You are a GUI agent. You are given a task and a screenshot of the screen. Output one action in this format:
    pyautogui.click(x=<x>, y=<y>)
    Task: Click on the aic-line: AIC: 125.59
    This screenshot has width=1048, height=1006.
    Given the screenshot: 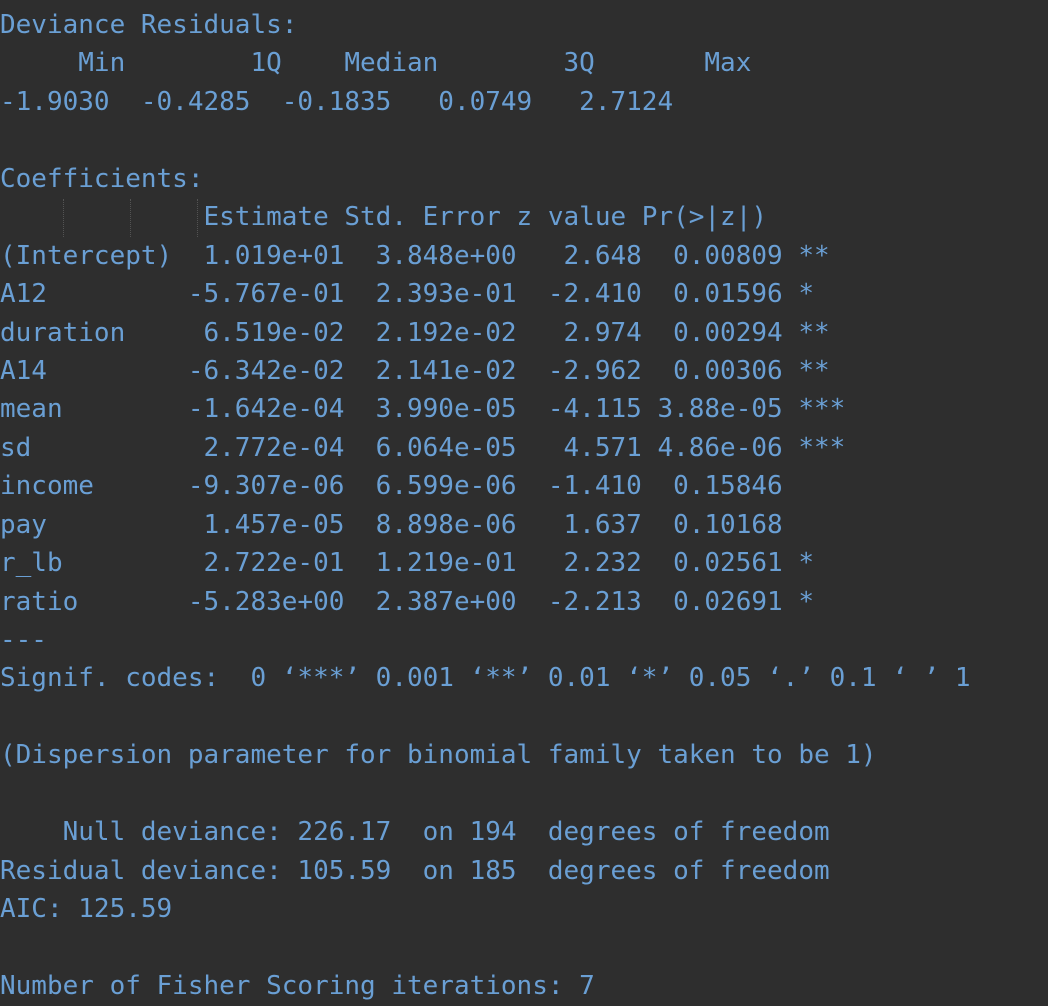 What is the action you would take?
    pyautogui.click(x=86, y=909)
    